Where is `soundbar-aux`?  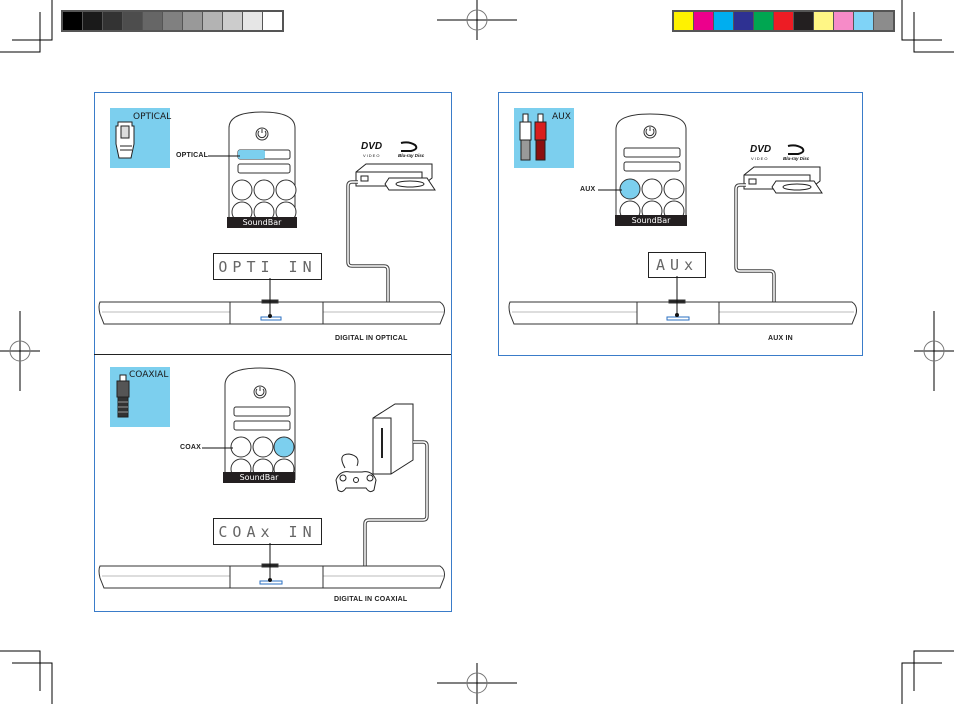 soundbar-aux is located at coordinates (682, 300).